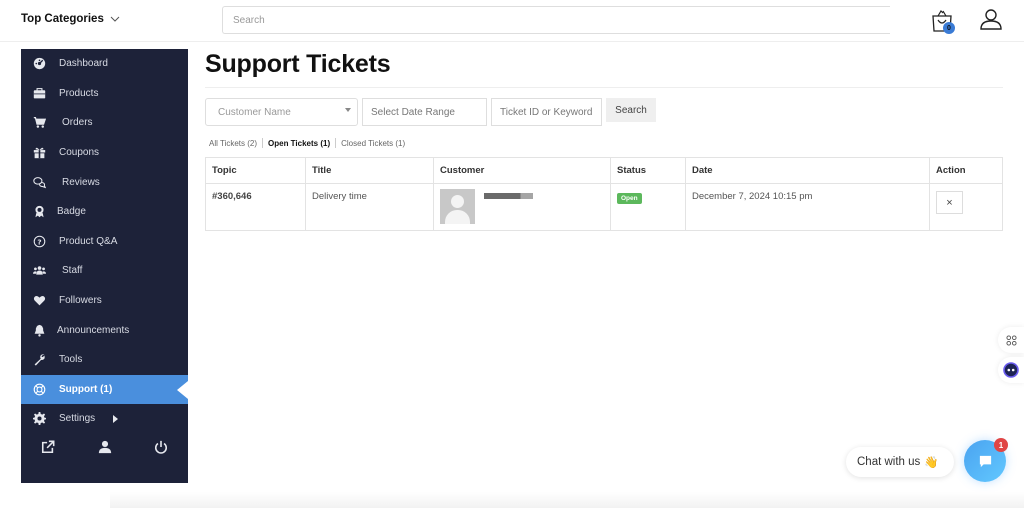  I want to click on sidebar-item-label: Orders, so click(77, 123).